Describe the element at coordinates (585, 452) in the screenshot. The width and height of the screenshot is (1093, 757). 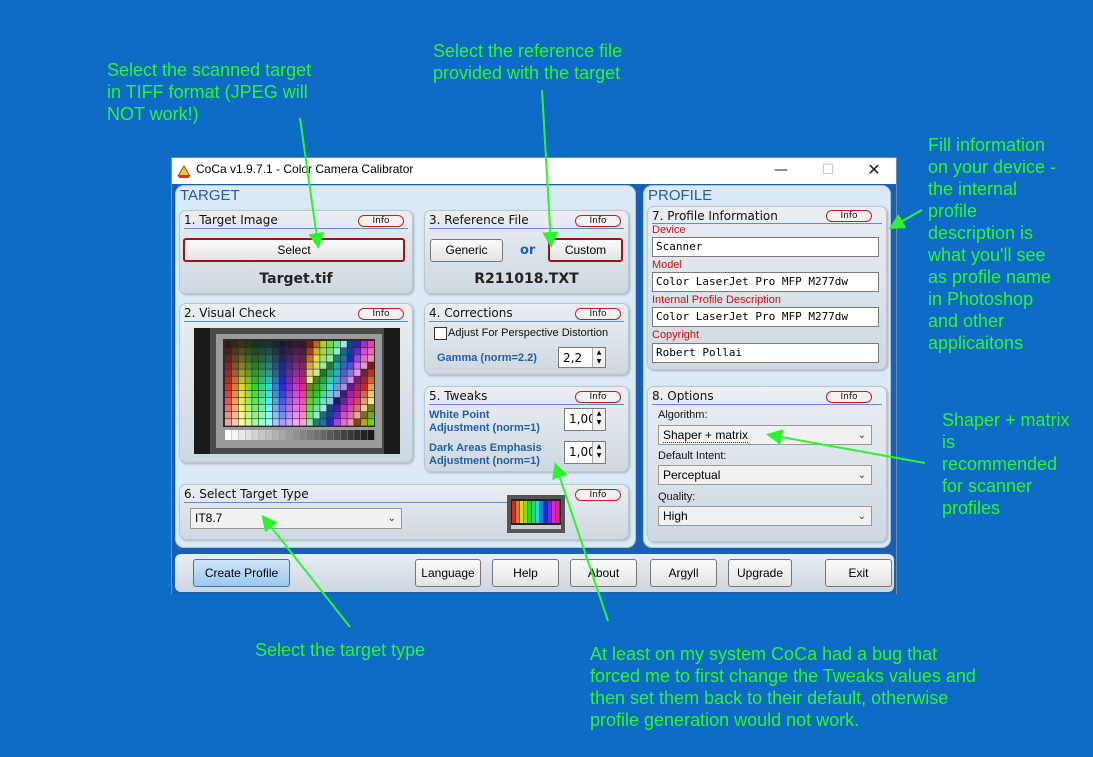
I see `dark-areas-spinner: 1,00 ▲ ▼` at that location.